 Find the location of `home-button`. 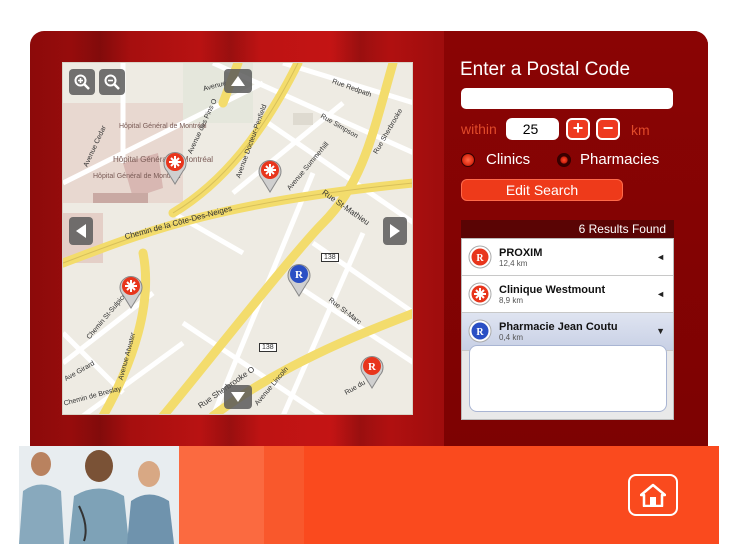

home-button is located at coordinates (653, 495).